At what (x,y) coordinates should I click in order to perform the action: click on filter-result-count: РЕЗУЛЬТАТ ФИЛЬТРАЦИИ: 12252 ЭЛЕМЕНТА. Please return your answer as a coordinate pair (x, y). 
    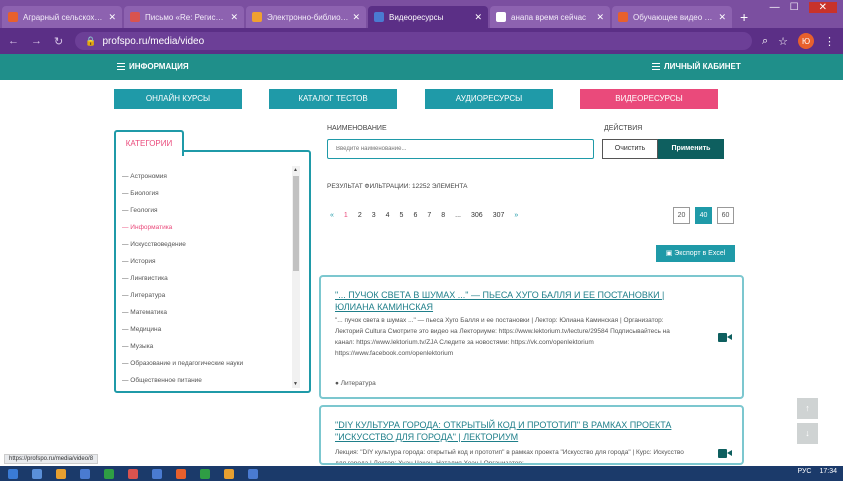
    Looking at the image, I should click on (397, 186).